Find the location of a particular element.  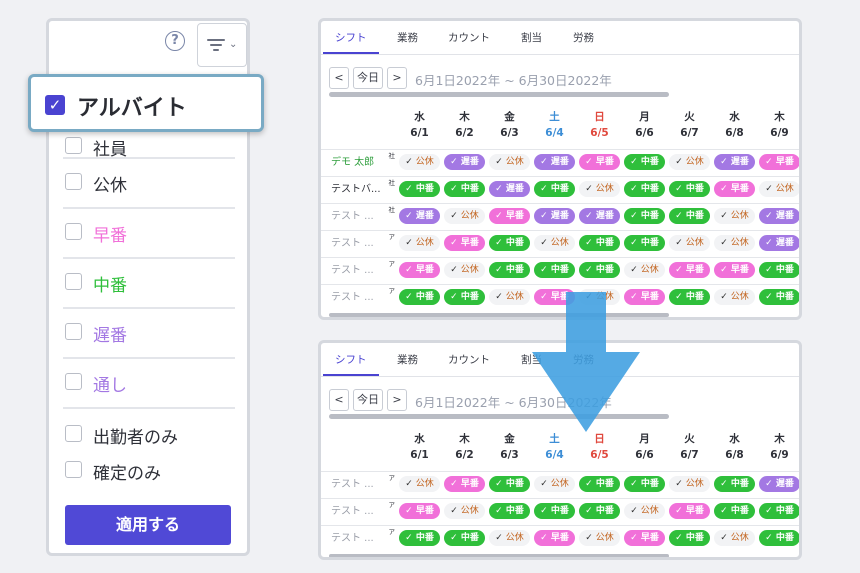

filter-option-arubaito-callout: ✓ アルバイト is located at coordinates (146, 103).